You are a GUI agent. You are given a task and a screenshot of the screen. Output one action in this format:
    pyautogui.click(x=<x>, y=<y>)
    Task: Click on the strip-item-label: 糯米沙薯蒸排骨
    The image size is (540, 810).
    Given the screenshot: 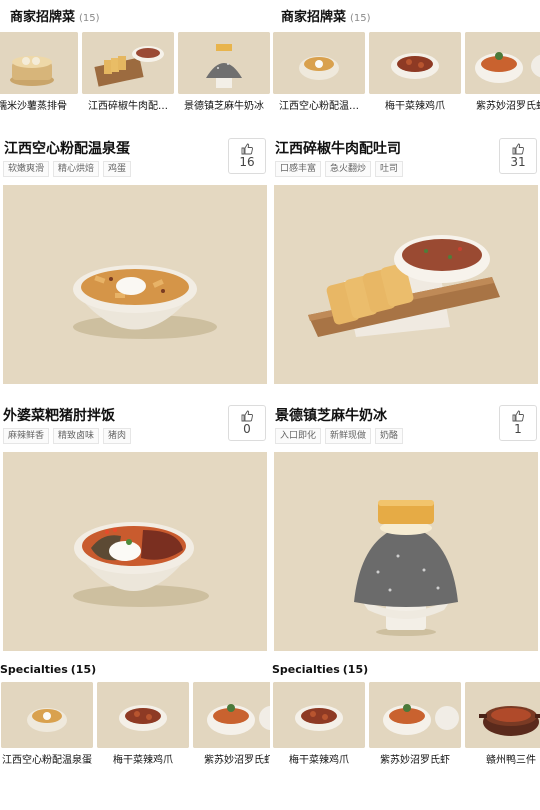 What is the action you would take?
    pyautogui.click(x=33, y=106)
    